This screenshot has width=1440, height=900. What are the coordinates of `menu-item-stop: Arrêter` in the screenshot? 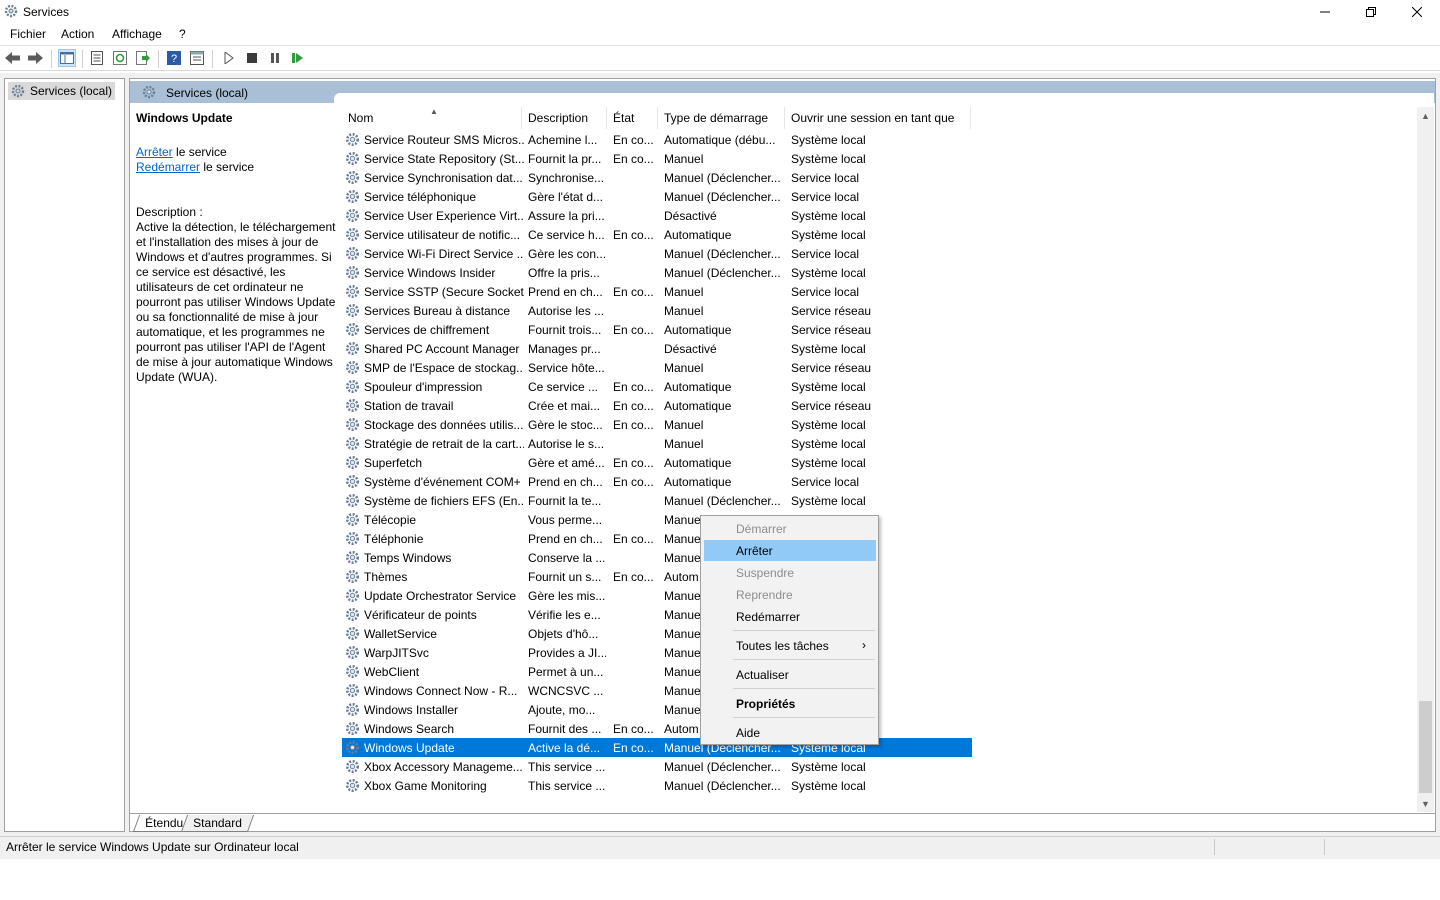 It's located at (790, 550).